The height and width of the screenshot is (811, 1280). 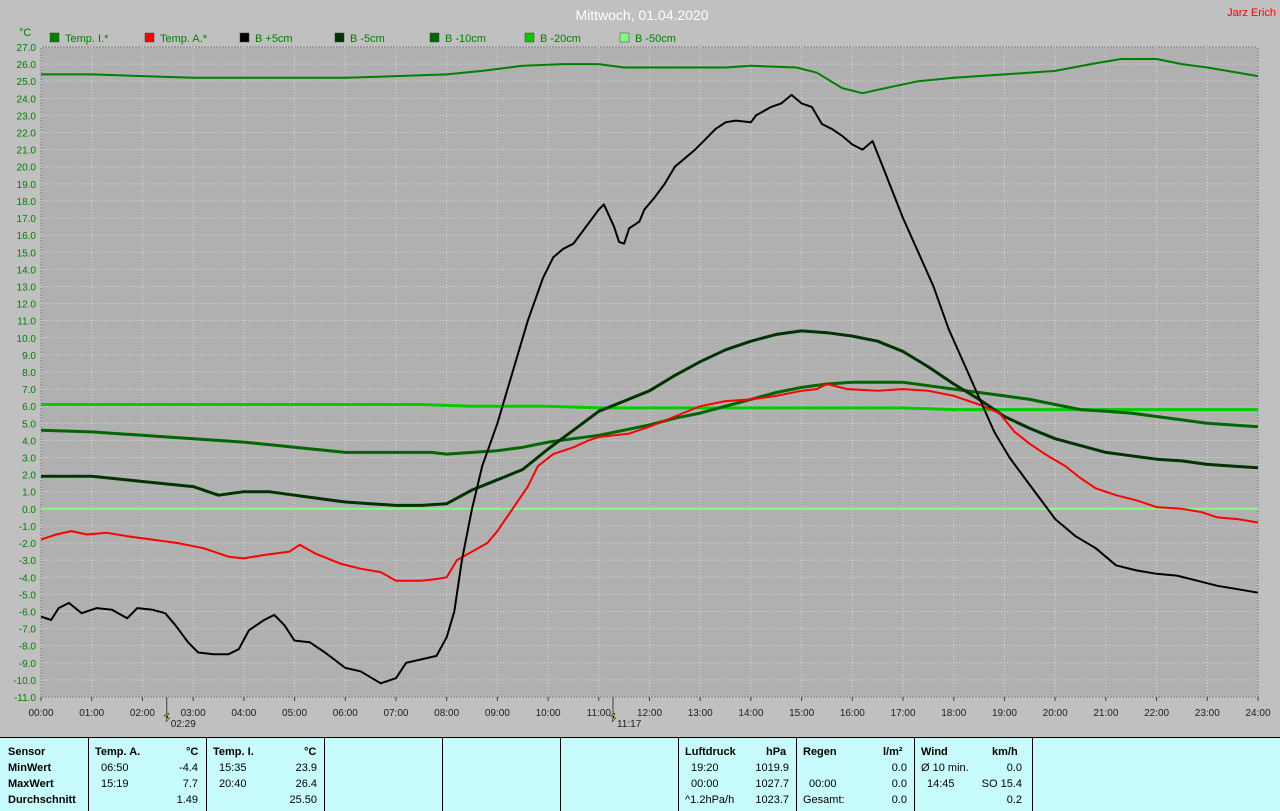 I want to click on y-tick-label: 2.0, so click(x=29, y=476).